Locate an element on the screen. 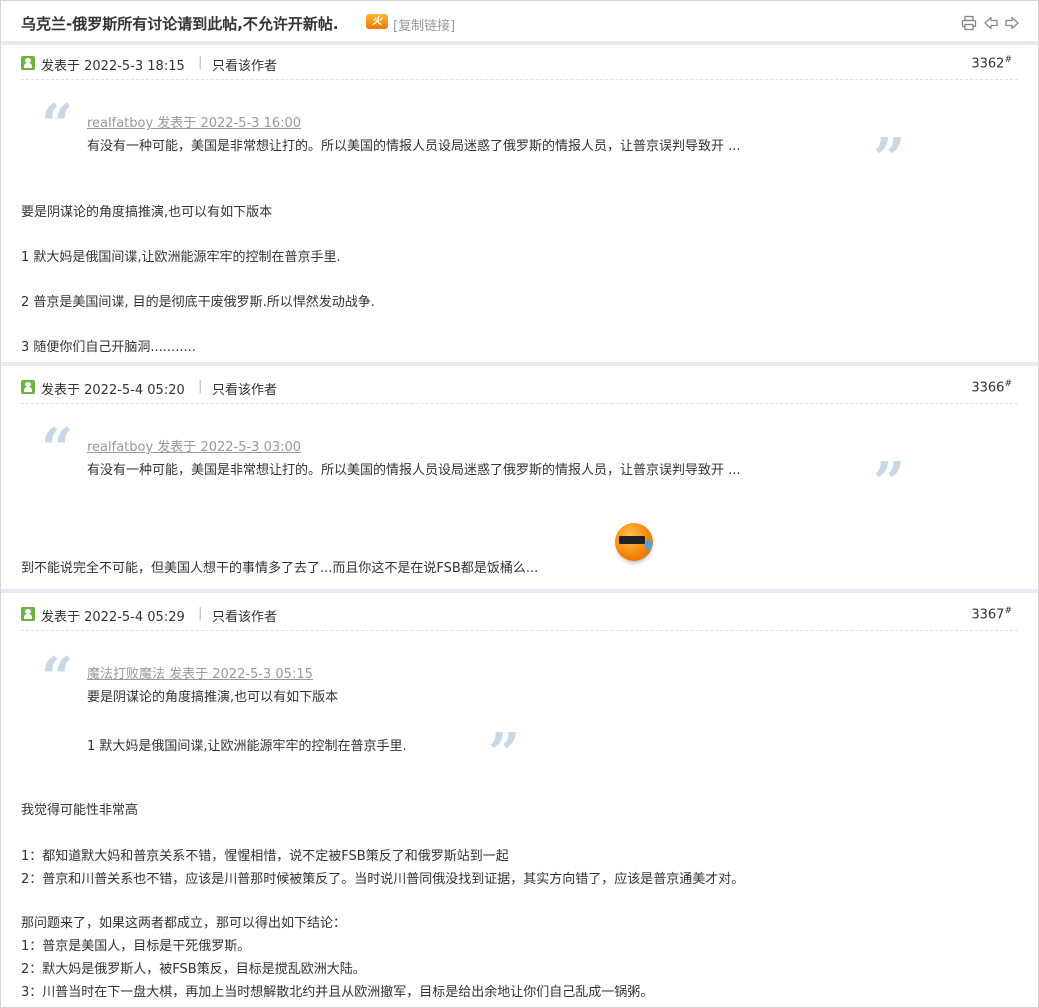 The height and width of the screenshot is (1008, 1039). quote-text: 1 默大妈是俄国间谍,让欧洲能源牢牢的控制在普京手里. is located at coordinates (247, 746).